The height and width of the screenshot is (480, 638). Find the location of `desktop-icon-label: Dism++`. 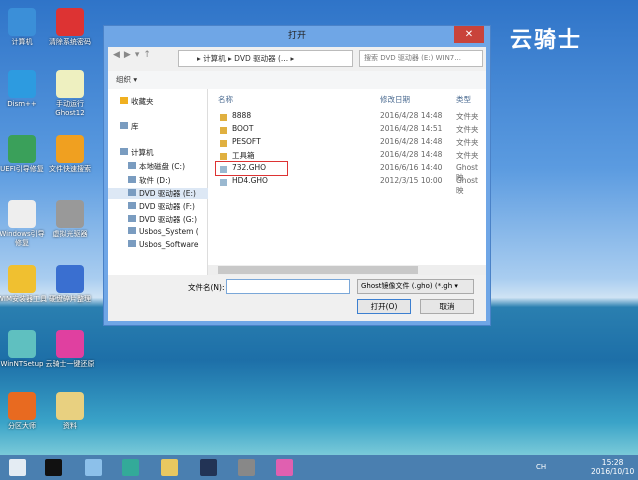

desktop-icon-label: Dism++ is located at coordinates (22, 104).